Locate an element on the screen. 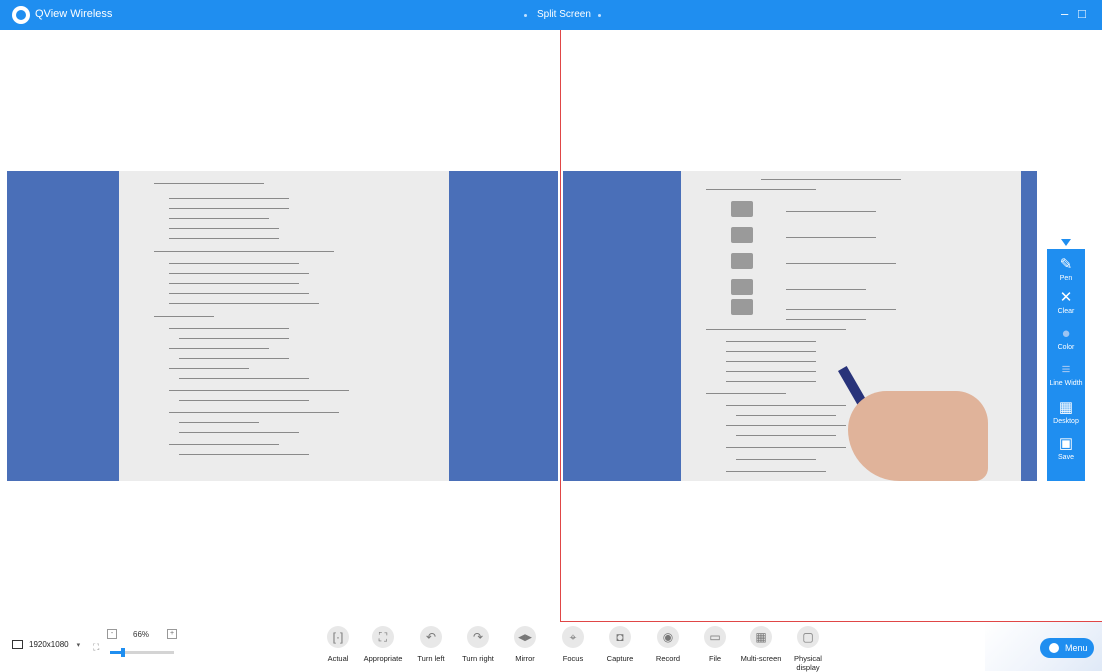  palette-icon: ● is located at coordinates (1066, 333).